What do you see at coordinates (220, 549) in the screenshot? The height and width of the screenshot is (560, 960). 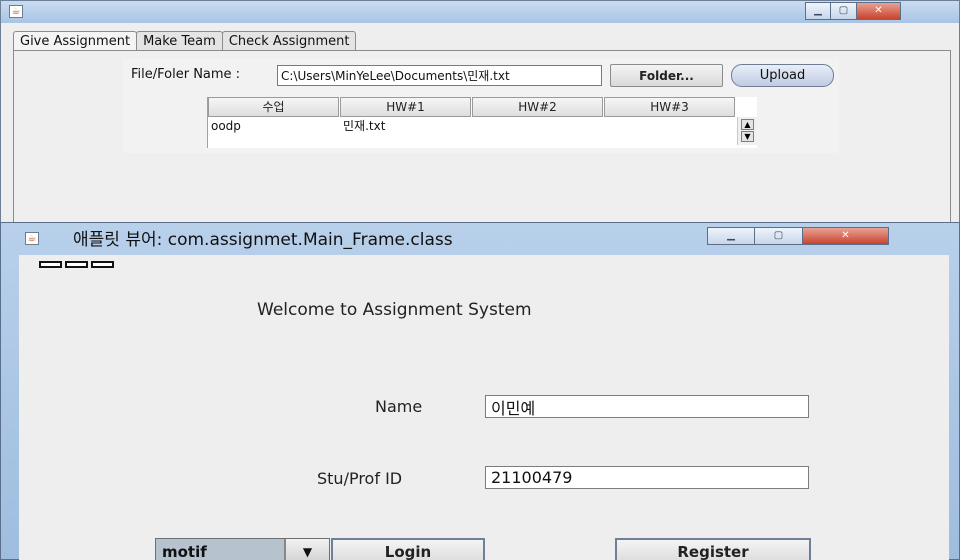 I see `look-and-feel-value: motif` at bounding box center [220, 549].